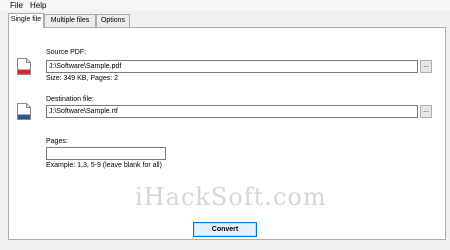 The height and width of the screenshot is (250, 450). Describe the element at coordinates (24, 66) in the screenshot. I see `pdf-file-icon` at that location.